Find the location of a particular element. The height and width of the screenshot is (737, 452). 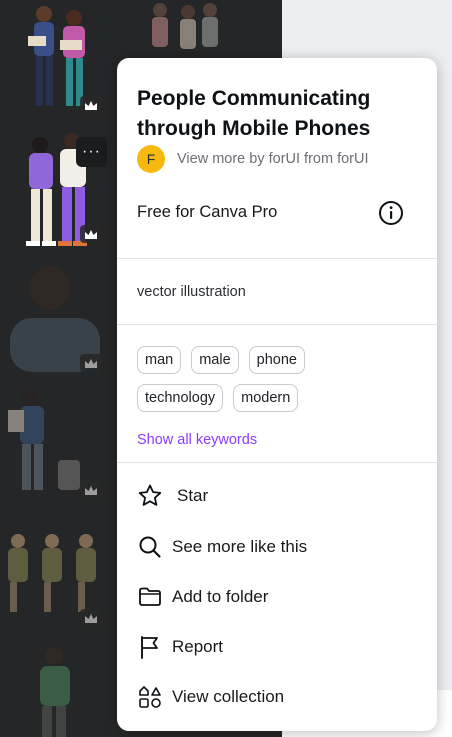

search-icon is located at coordinates (150, 547).